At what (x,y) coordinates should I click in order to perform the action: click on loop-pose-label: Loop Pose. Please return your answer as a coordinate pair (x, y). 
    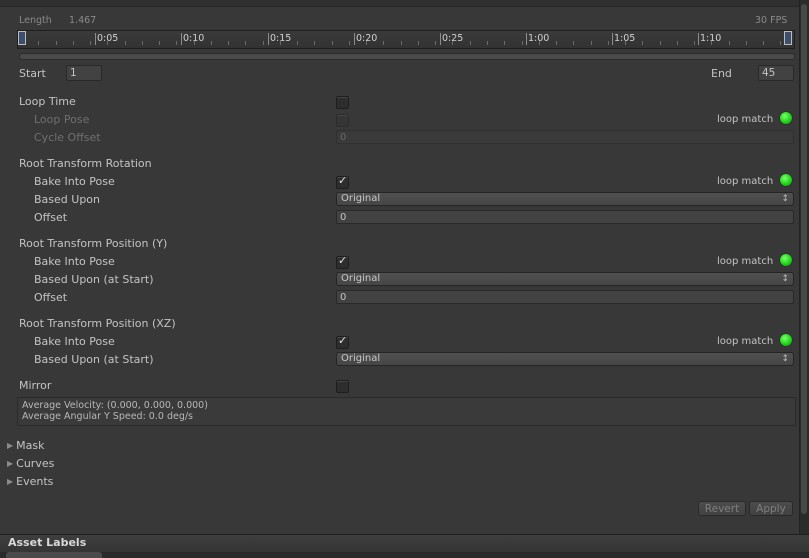
    Looking at the image, I should click on (62, 119).